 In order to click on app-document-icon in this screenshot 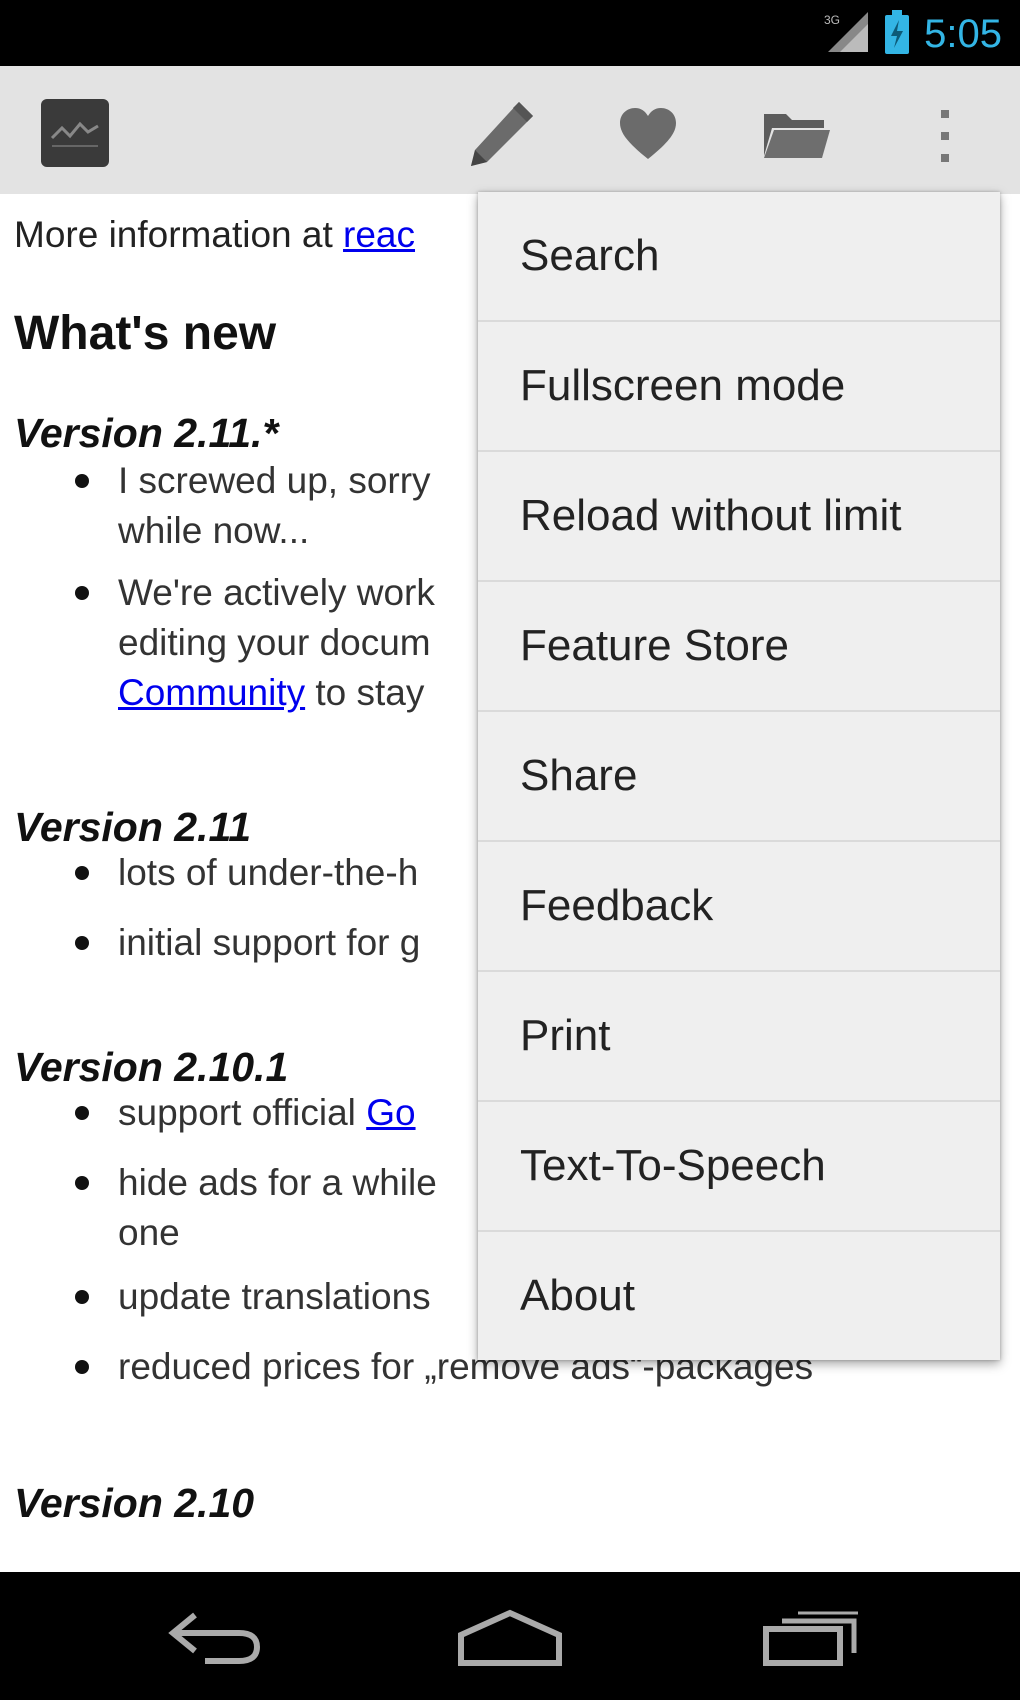, I will do `click(75, 133)`.